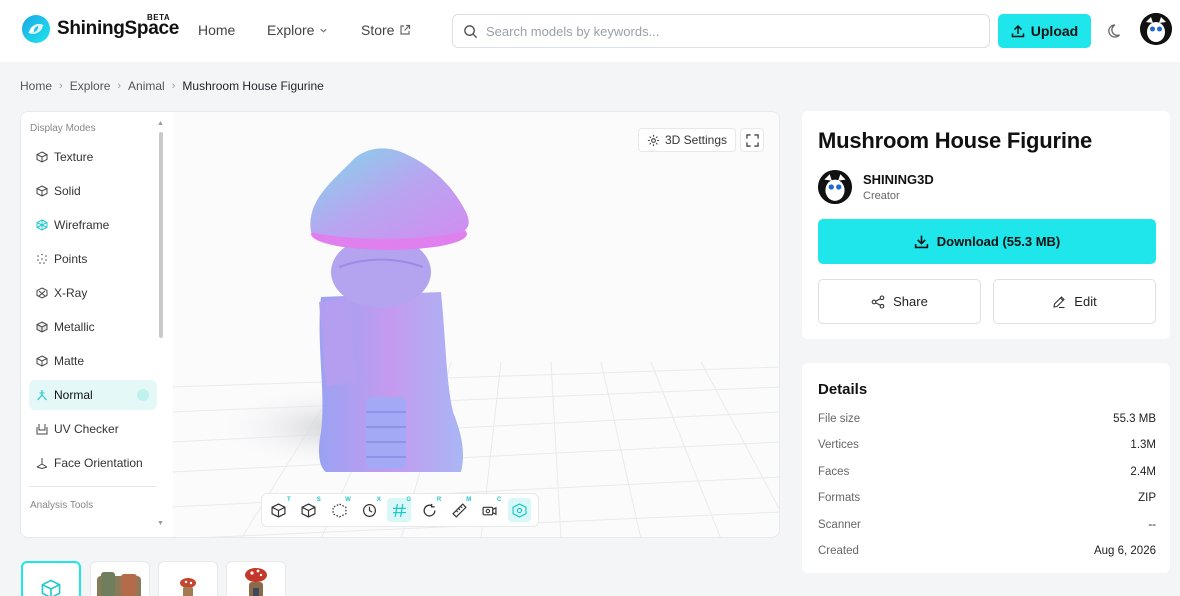 The image size is (1180, 596). What do you see at coordinates (62, 505) in the screenshot?
I see `analysis-tools-title: Analysis Tools` at bounding box center [62, 505].